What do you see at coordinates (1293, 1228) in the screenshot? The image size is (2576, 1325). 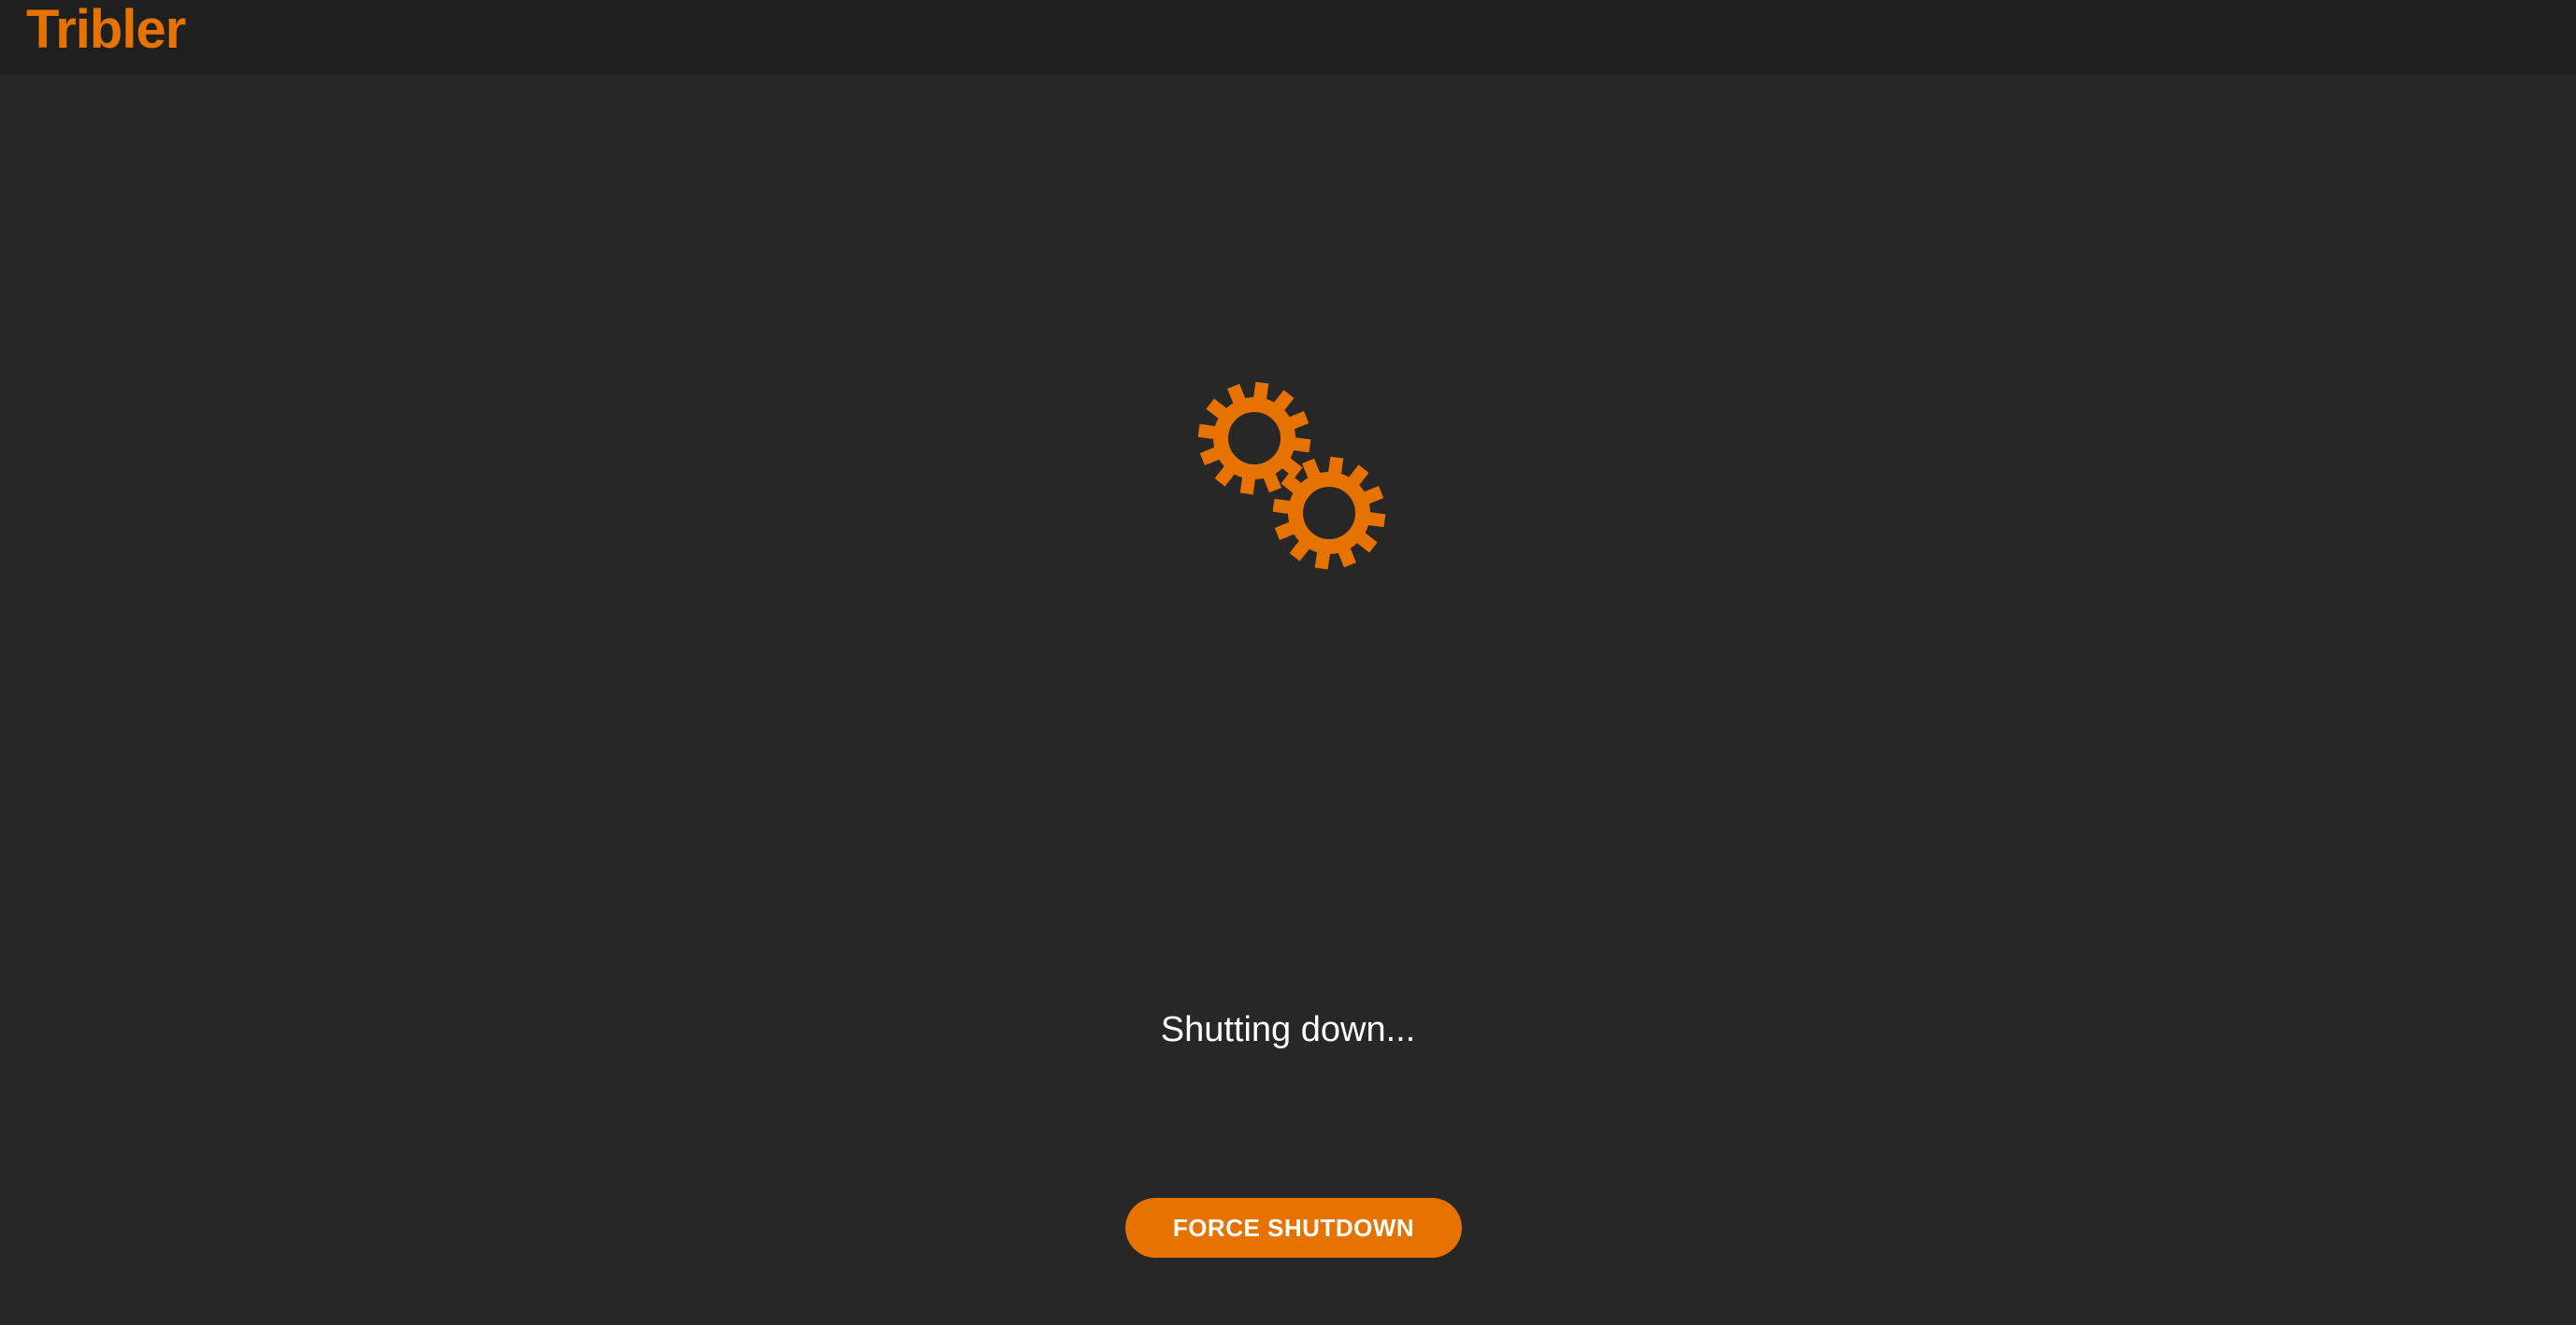 I see `force-shutdown-button: FORCE SHUTDOWN` at bounding box center [1293, 1228].